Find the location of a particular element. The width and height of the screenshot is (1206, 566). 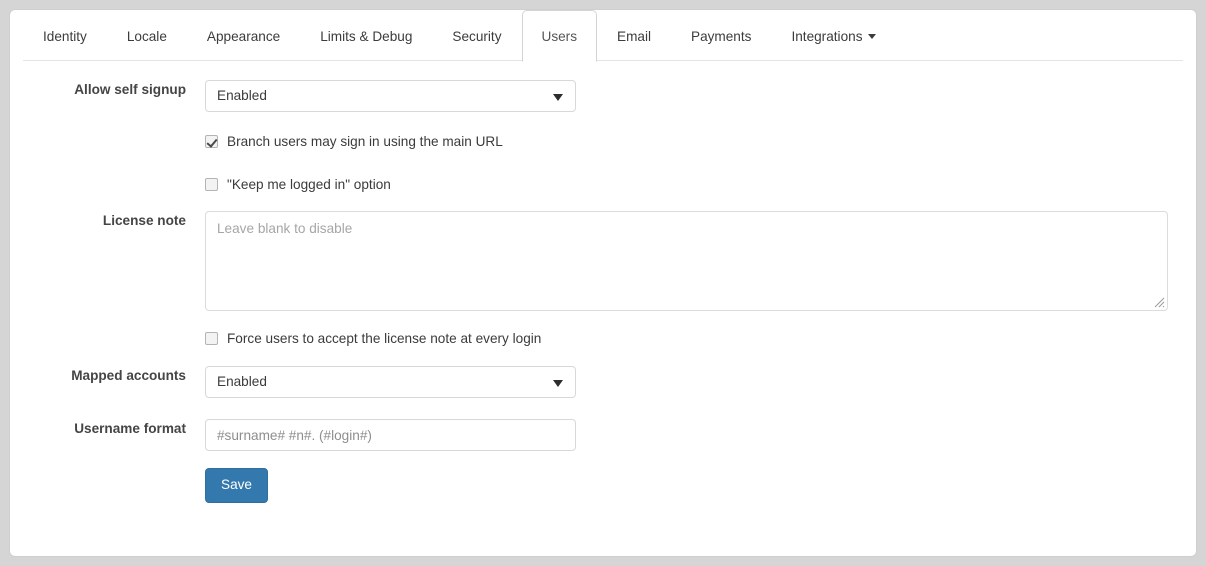

tab-limits-and-debug: Limits & Debug is located at coordinates (366, 36).